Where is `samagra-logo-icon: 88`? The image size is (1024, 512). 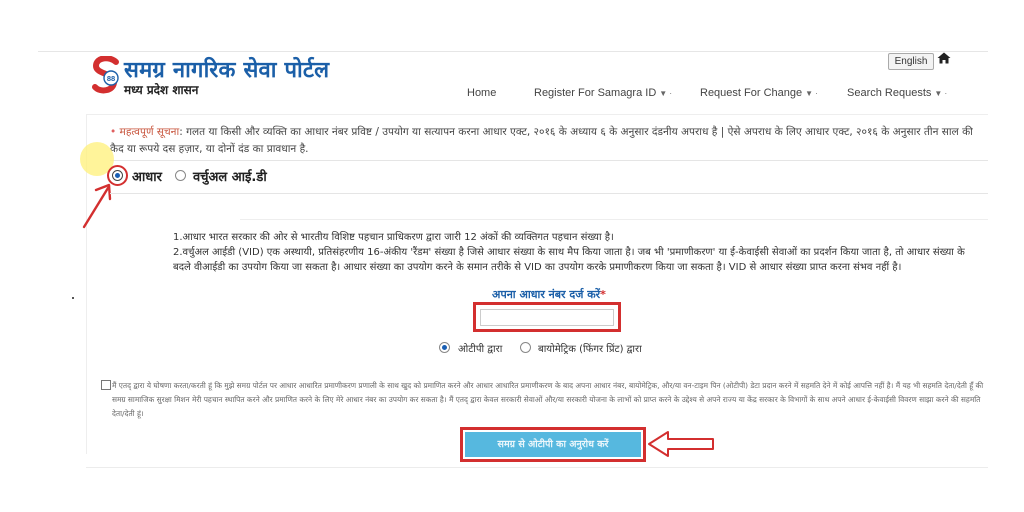 samagra-logo-icon: 88 is located at coordinates (105, 75).